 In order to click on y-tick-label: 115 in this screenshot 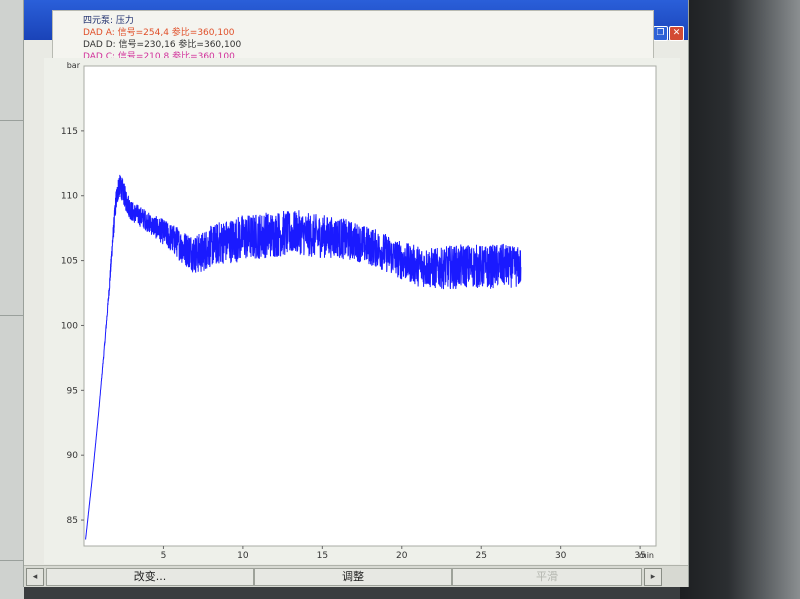, I will do `click(69, 132)`.